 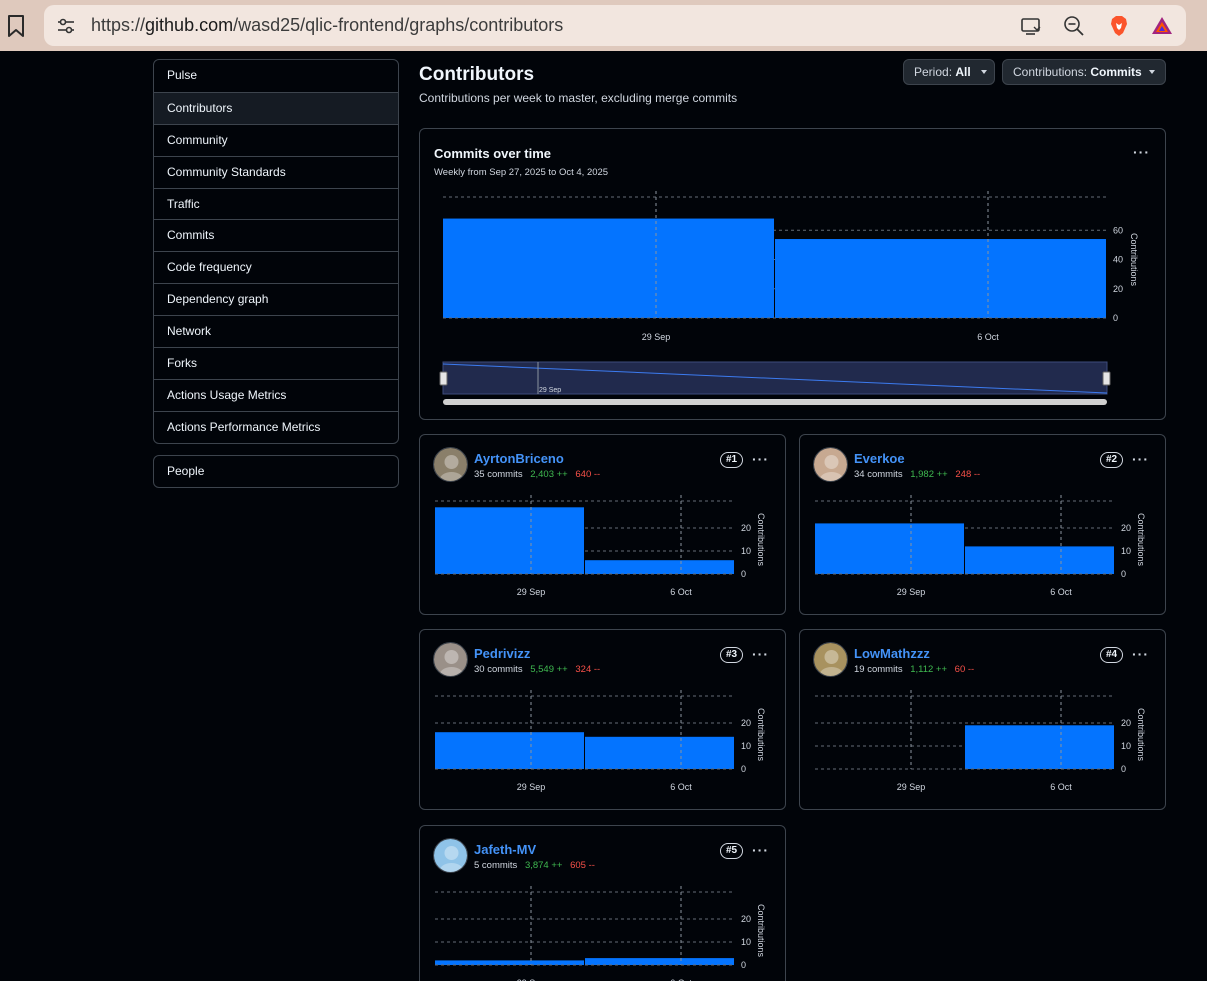 What do you see at coordinates (1119, 26) in the screenshot?
I see `brave-shield-icon` at bounding box center [1119, 26].